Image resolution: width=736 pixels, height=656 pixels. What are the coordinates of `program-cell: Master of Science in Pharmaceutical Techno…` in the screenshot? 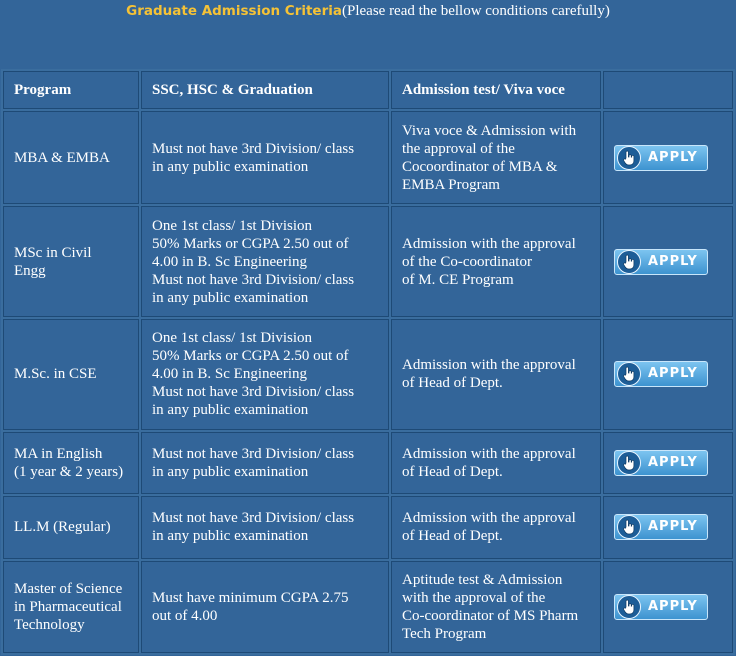 It's located at (71, 606).